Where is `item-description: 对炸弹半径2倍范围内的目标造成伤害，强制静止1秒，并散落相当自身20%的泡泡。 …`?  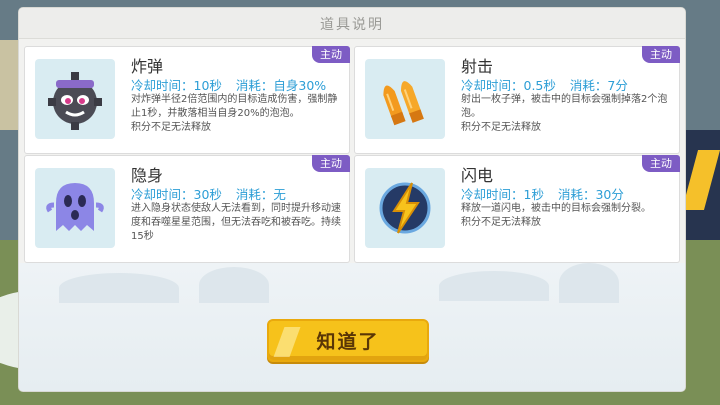 item-description: 对炸弹半径2倍范围内的目标造成伤害，强制静止1秒，并散落相当自身20%的泡泡。 … is located at coordinates (236, 114).